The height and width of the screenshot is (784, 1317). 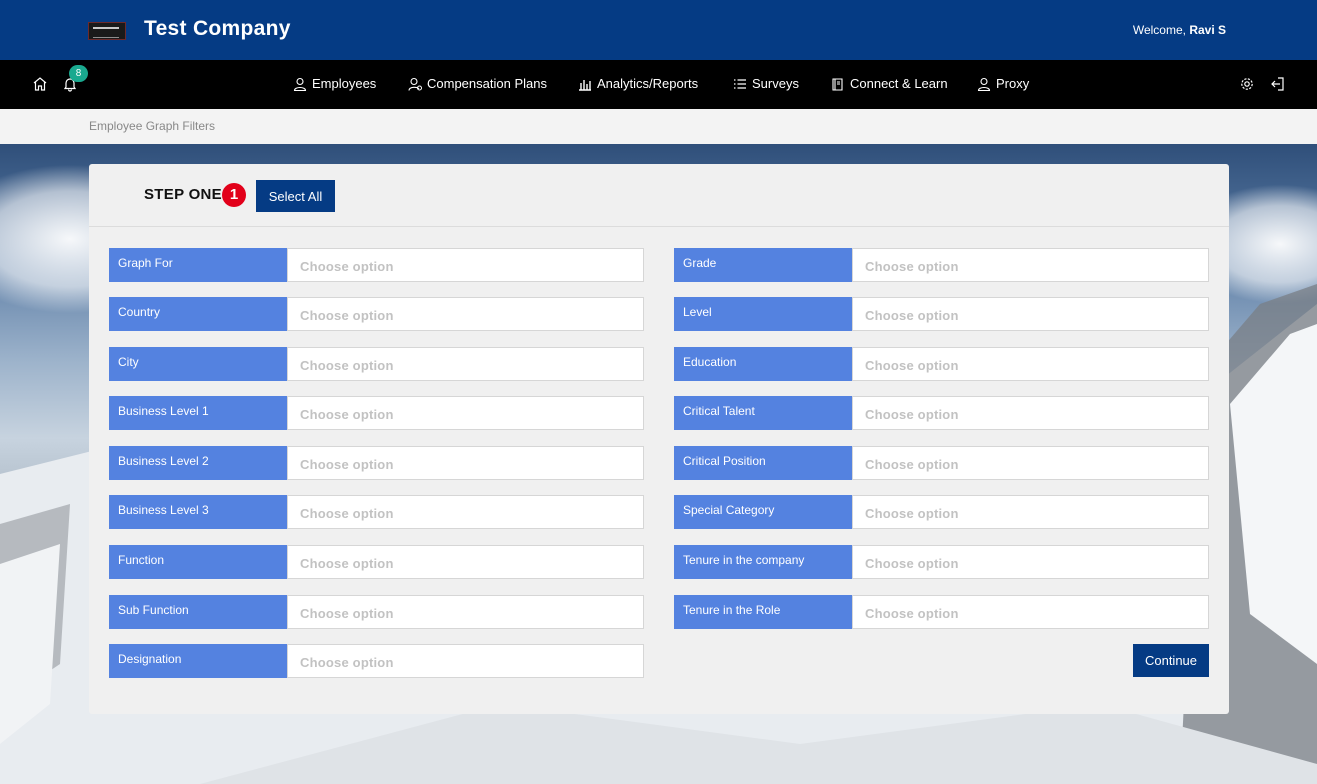 What do you see at coordinates (183, 194) in the screenshot?
I see `step-title: STEP ONE` at bounding box center [183, 194].